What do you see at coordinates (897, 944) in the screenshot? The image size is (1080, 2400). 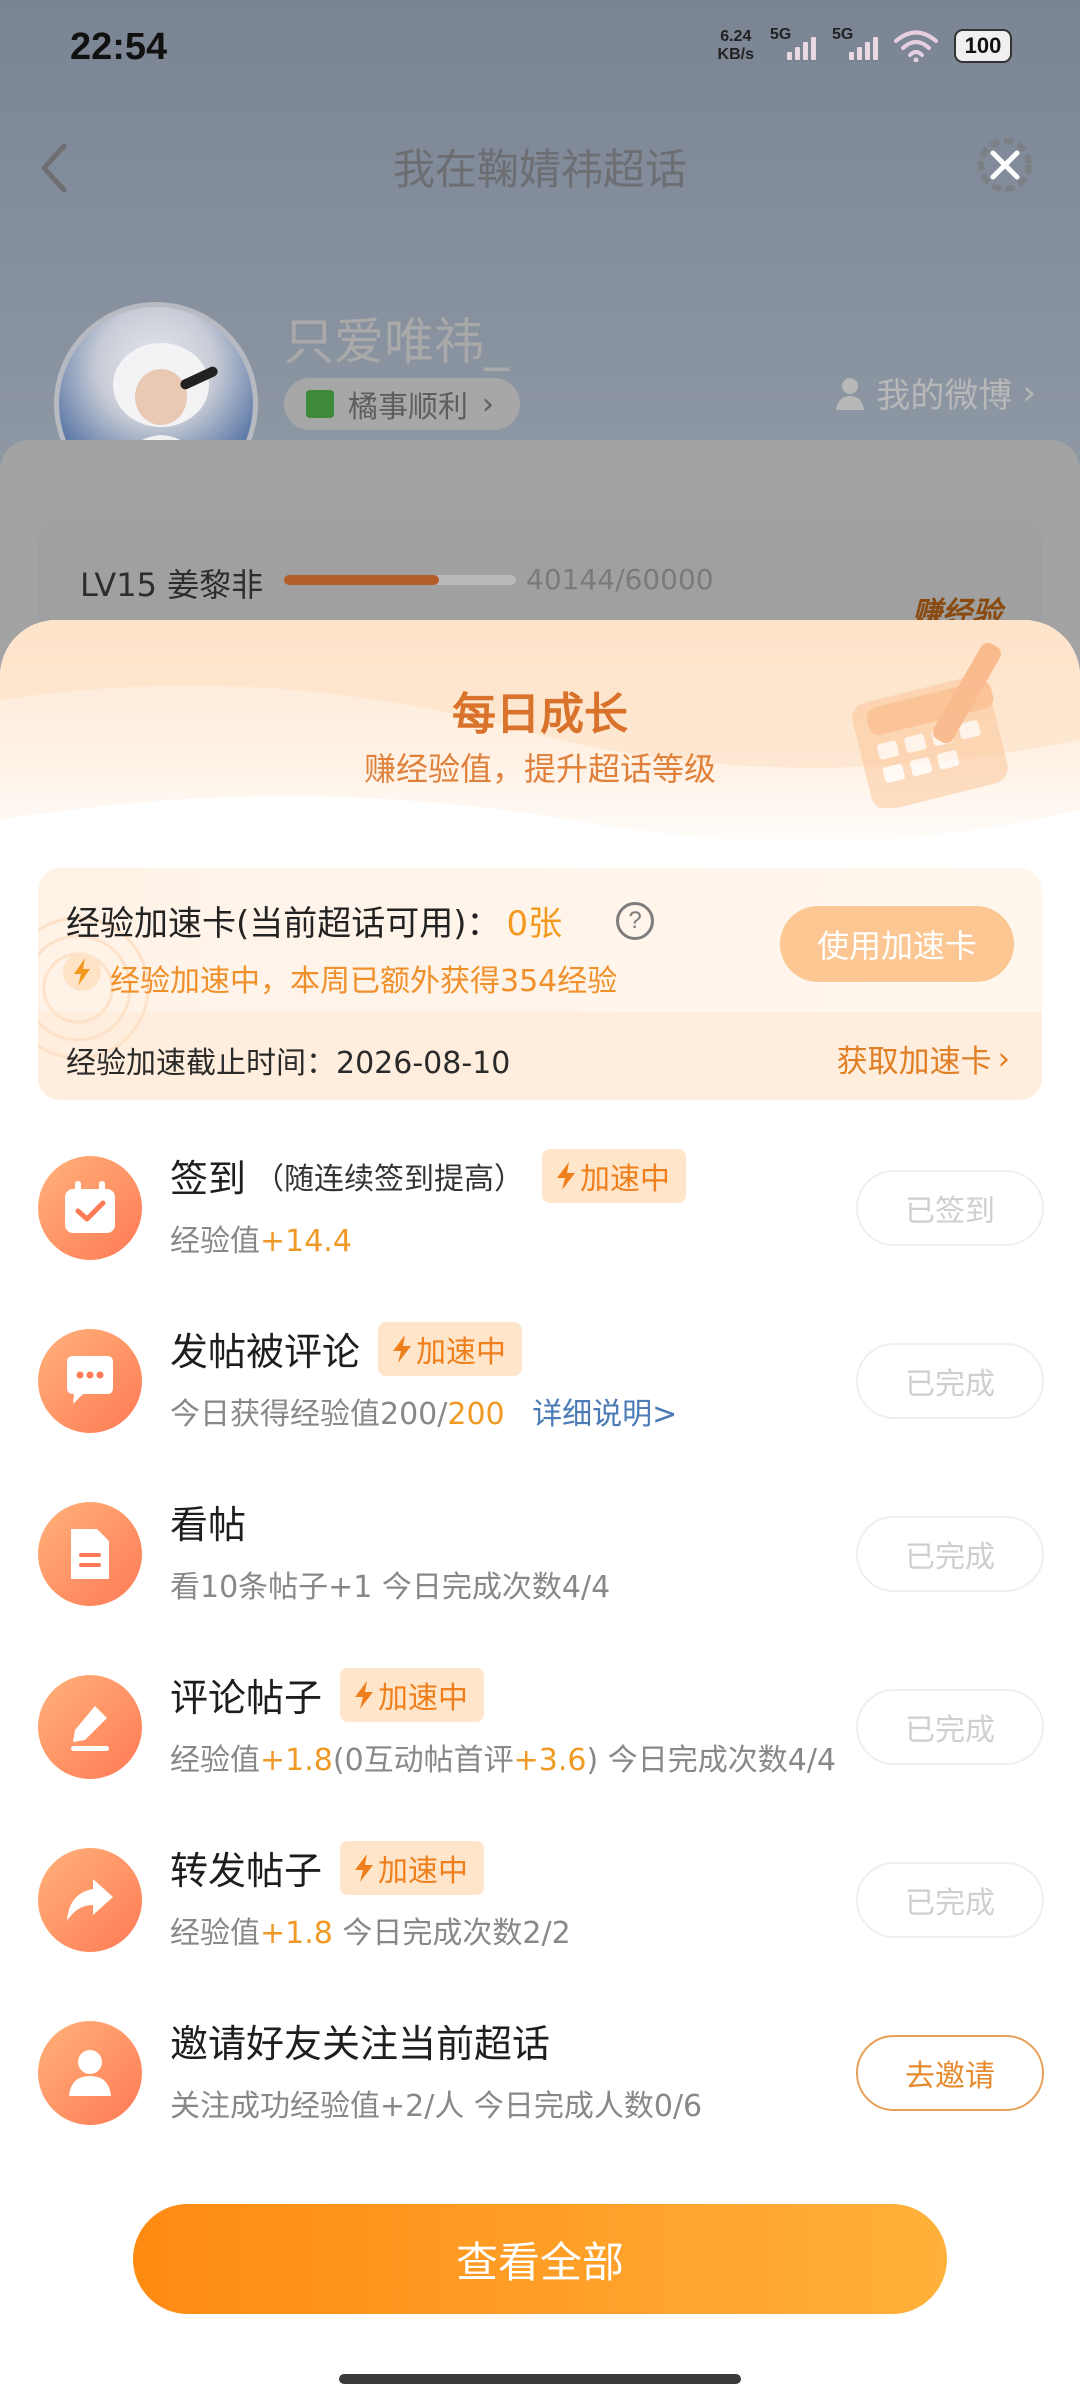 I see `use-boost-card-button: 使用加速卡` at bounding box center [897, 944].